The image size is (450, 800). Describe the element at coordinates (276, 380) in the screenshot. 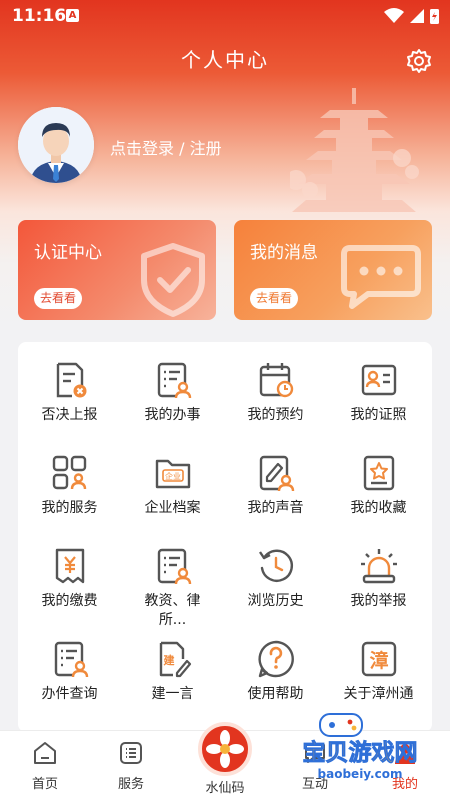

I see `calendar-clock-icon` at that location.